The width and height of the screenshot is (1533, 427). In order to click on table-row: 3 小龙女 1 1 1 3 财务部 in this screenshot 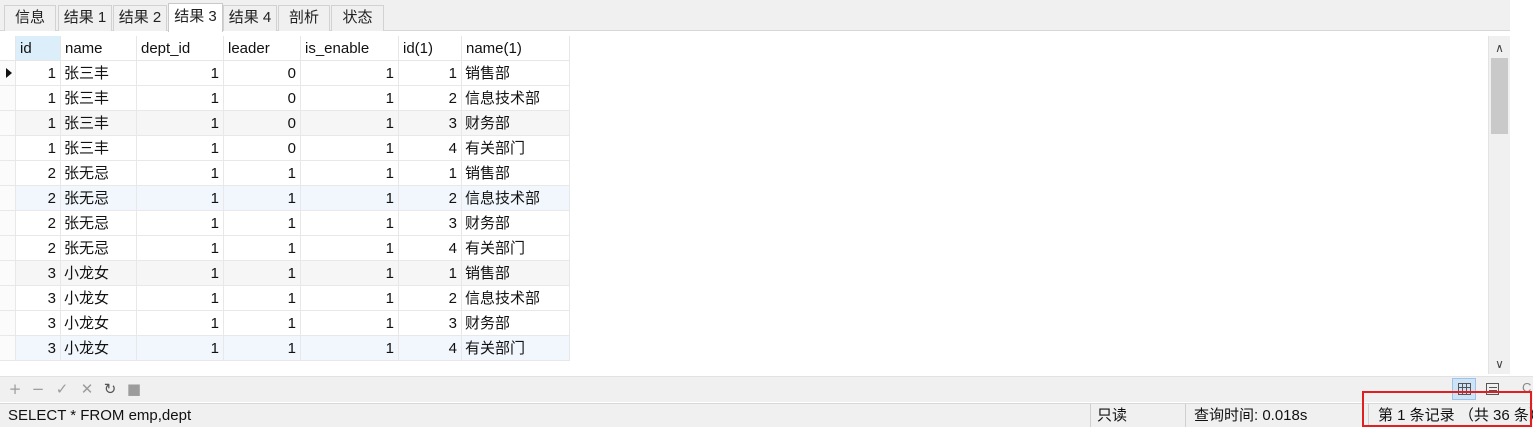, I will do `click(285, 323)`.